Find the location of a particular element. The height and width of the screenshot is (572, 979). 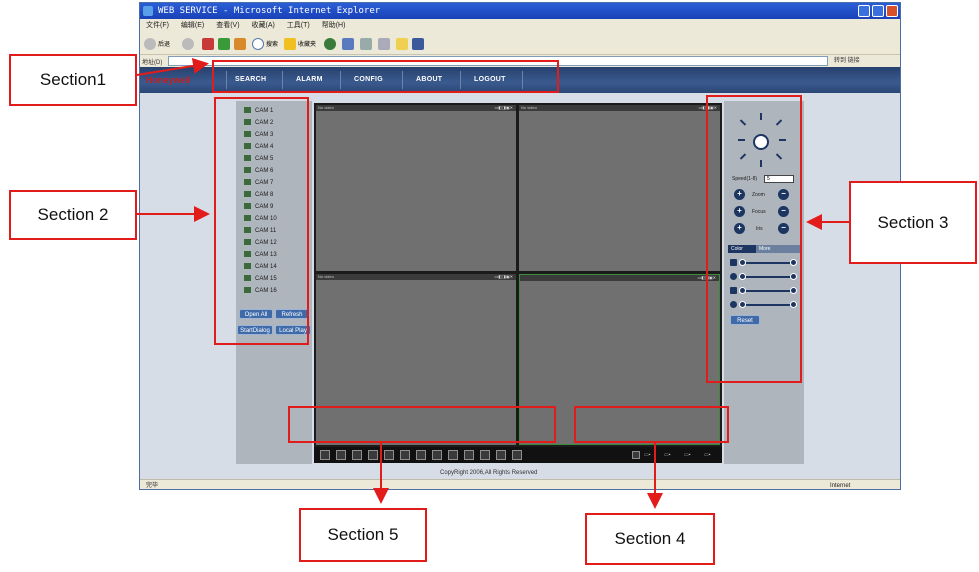

section1-arrow is located at coordinates (172, 67).